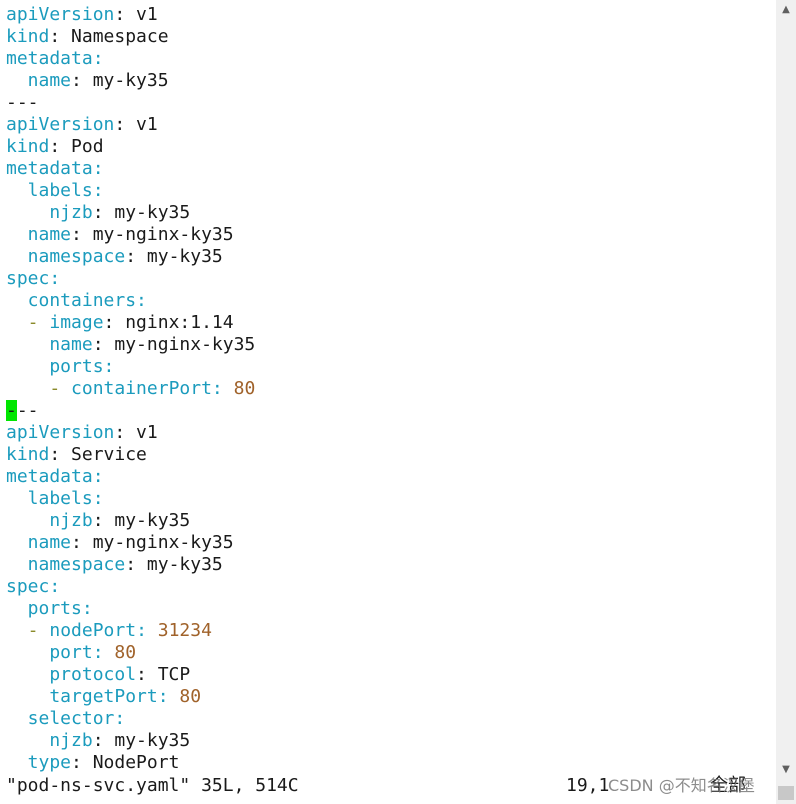 This screenshot has height=804, width=796. I want to click on code-token: ---, so click(22, 102).